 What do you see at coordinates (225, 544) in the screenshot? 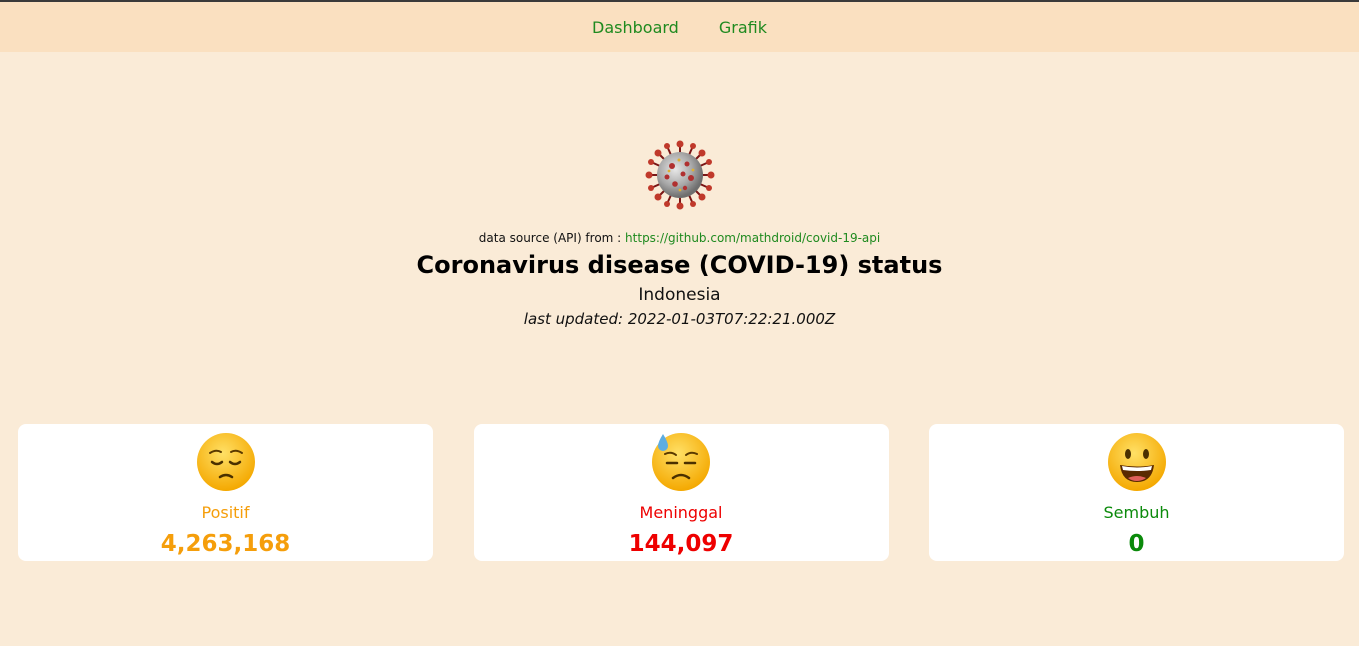
I see `positive-value: 4,263,168` at bounding box center [225, 544].